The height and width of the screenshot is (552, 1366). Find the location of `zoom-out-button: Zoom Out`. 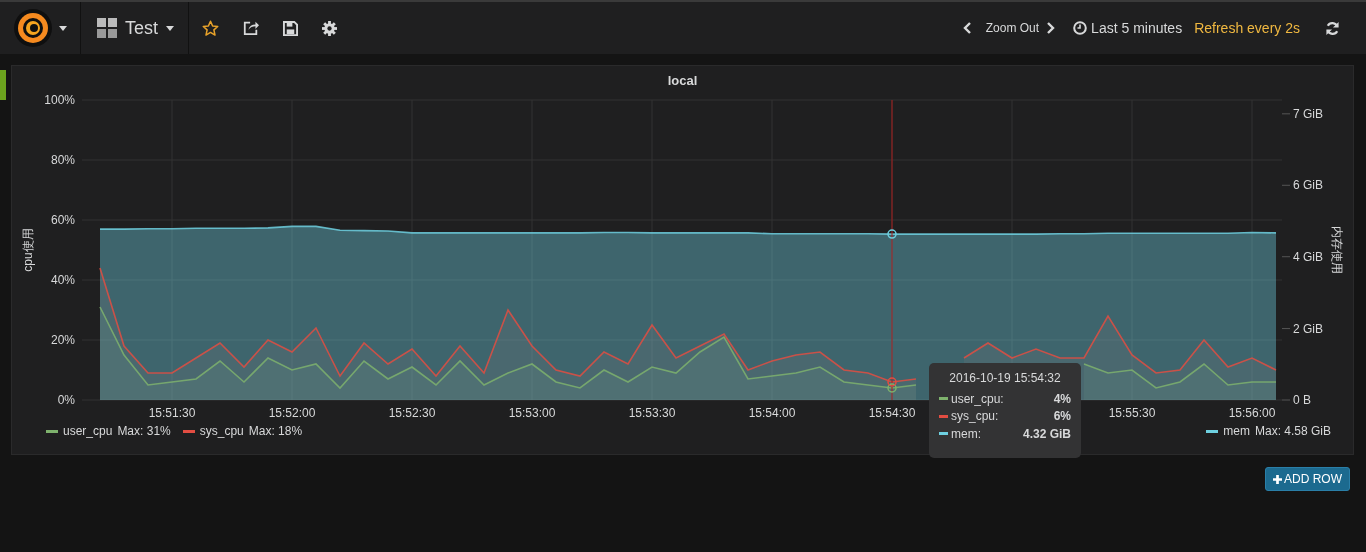

zoom-out-button: Zoom Out is located at coordinates (1012, 28).